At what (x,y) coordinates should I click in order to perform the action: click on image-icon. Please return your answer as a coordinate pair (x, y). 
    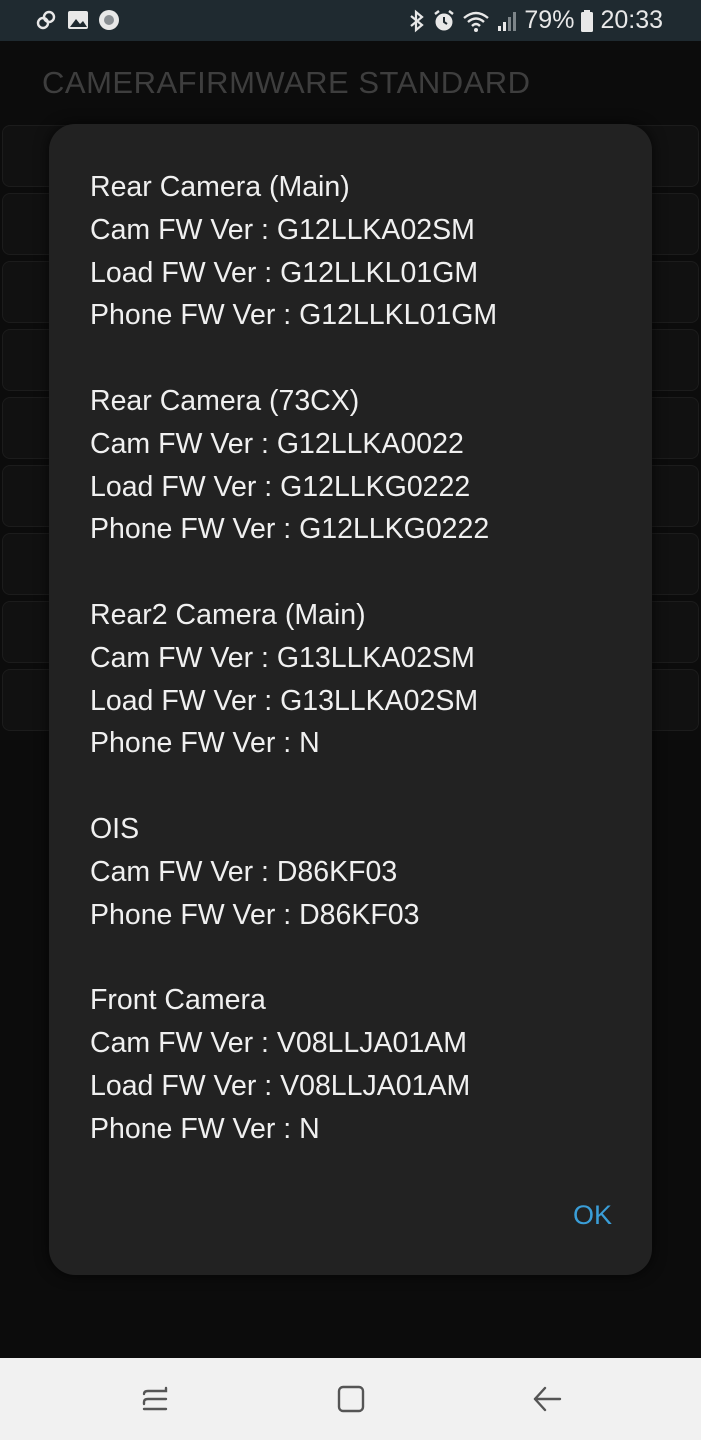
    Looking at the image, I should click on (78, 20).